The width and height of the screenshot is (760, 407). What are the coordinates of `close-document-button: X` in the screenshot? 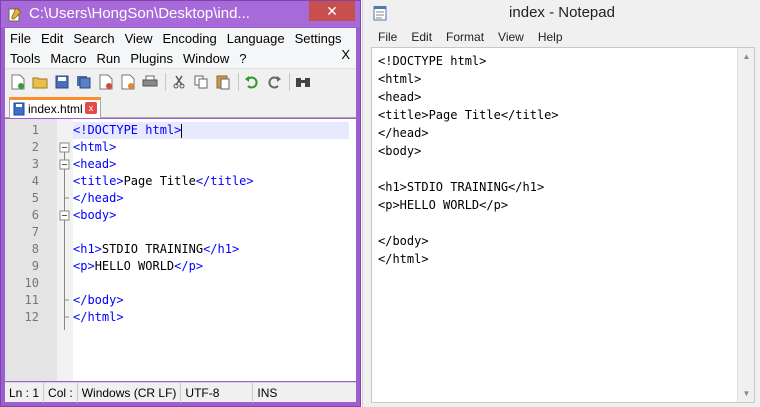 It's located at (345, 54).